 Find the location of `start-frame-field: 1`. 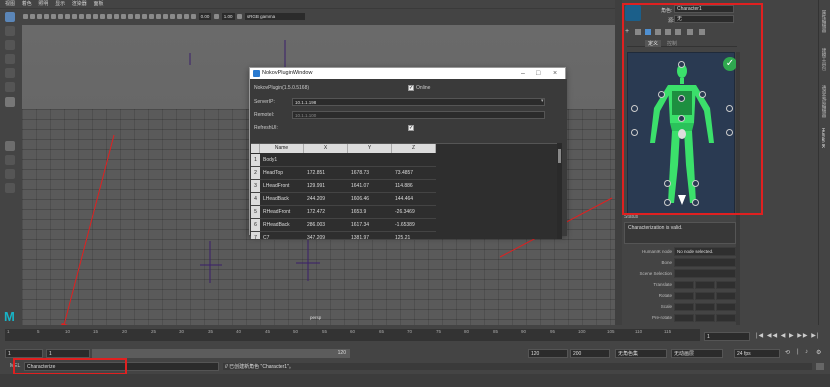

start-frame-field: 1 is located at coordinates (24, 353).